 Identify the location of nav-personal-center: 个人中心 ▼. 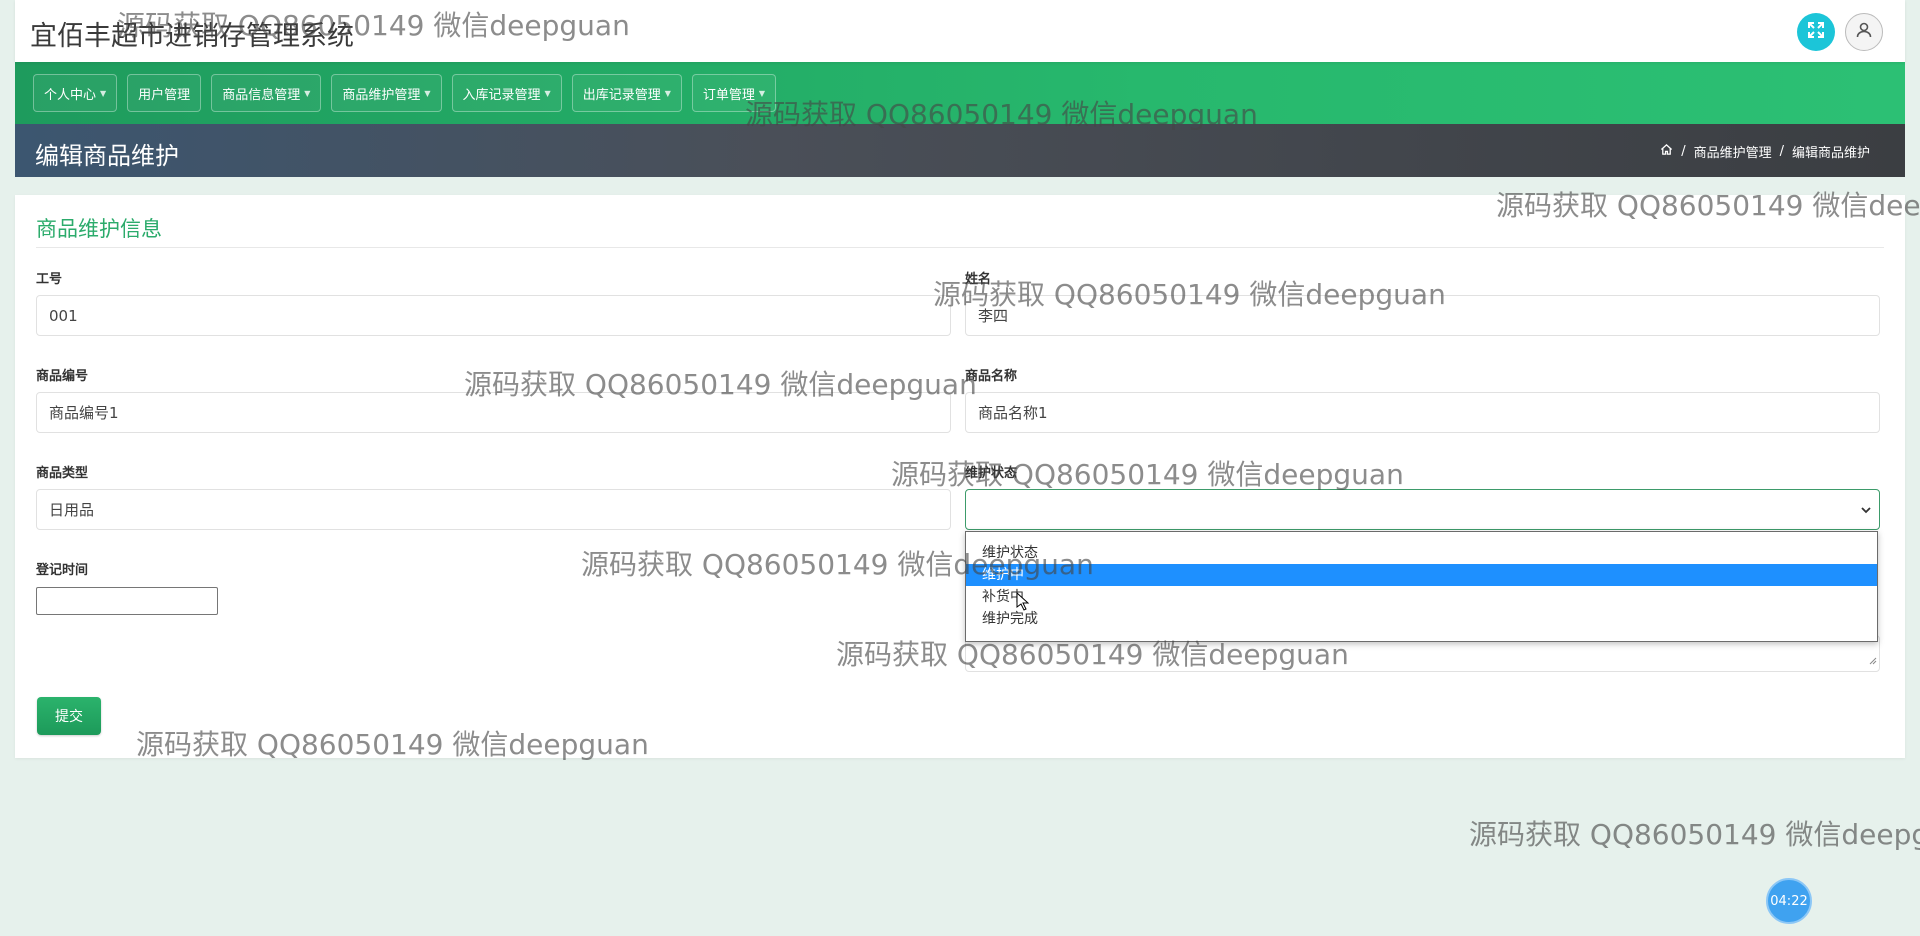
(75, 93).